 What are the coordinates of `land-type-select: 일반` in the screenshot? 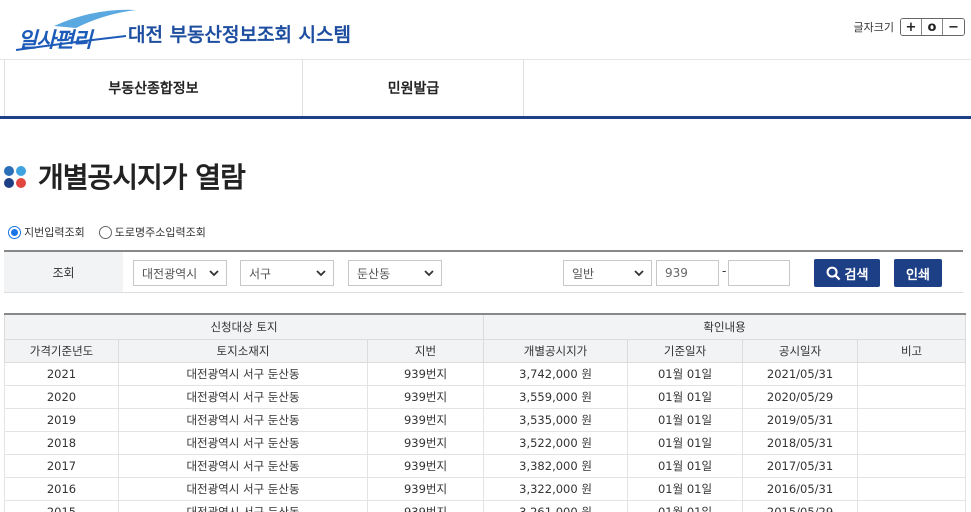 It's located at (607, 273).